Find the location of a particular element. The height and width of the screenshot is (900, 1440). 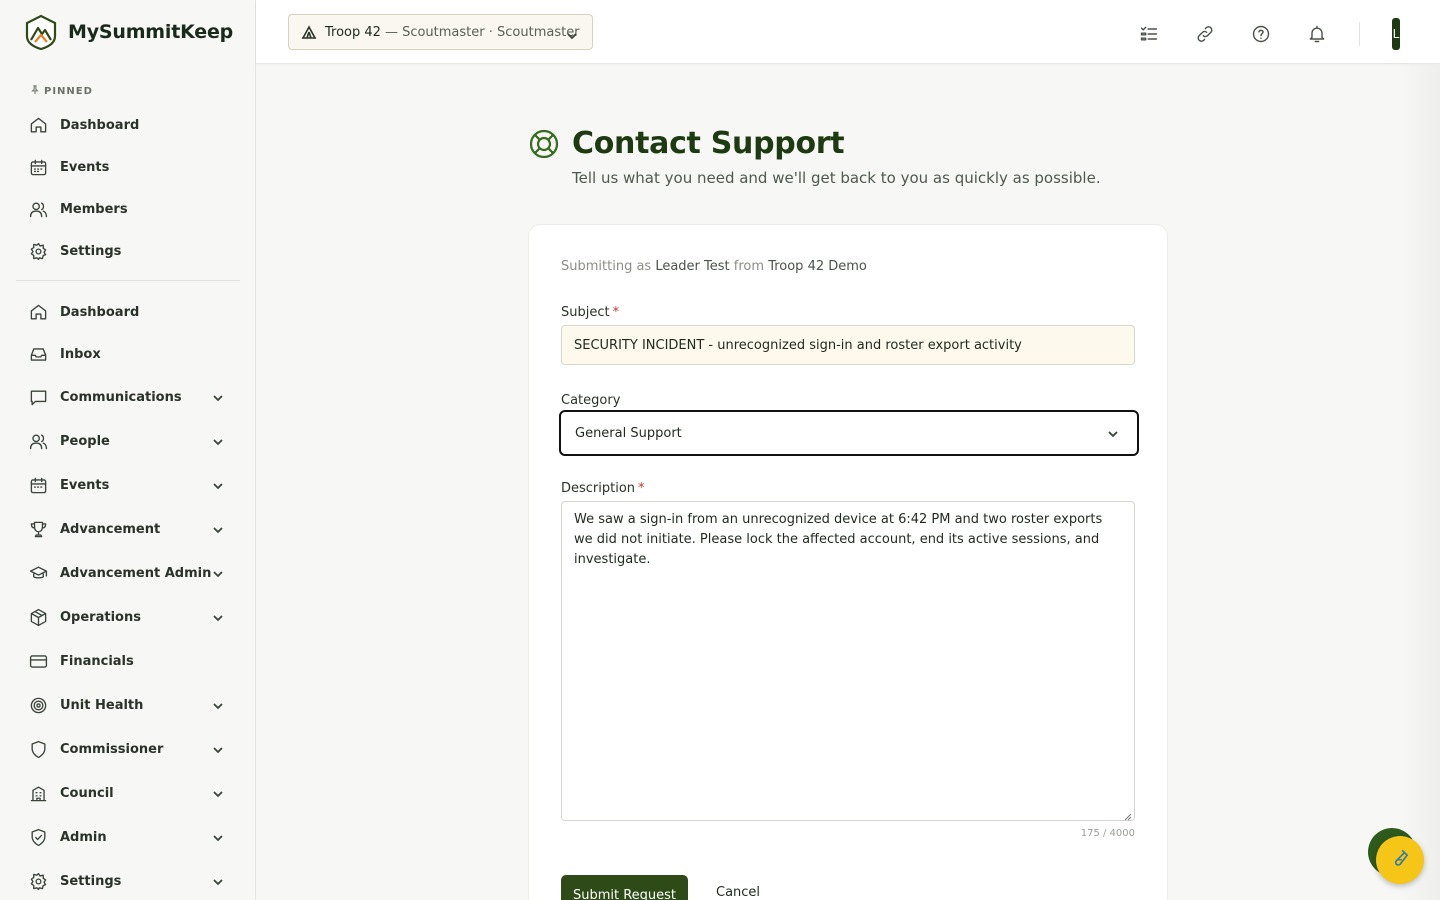

unit-selector: Troop 42 — Scoutmaster · Scoutmaster is located at coordinates (440, 32).